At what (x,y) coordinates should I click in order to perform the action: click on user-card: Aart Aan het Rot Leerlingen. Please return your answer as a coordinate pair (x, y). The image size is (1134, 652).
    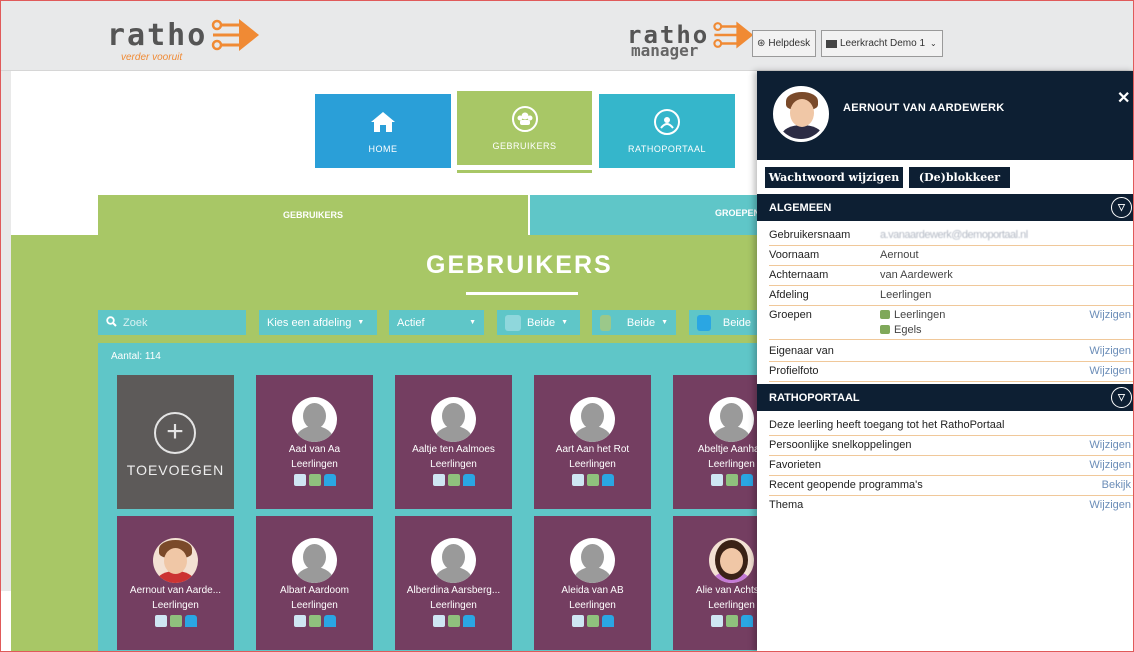
    Looking at the image, I should click on (592, 442).